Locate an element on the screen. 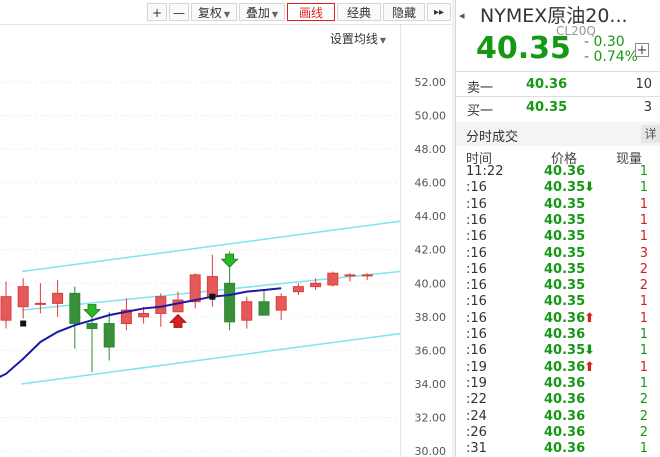 Image resolution: width=660 pixels, height=457 pixels. buy1-label: 买一 is located at coordinates (480, 111).